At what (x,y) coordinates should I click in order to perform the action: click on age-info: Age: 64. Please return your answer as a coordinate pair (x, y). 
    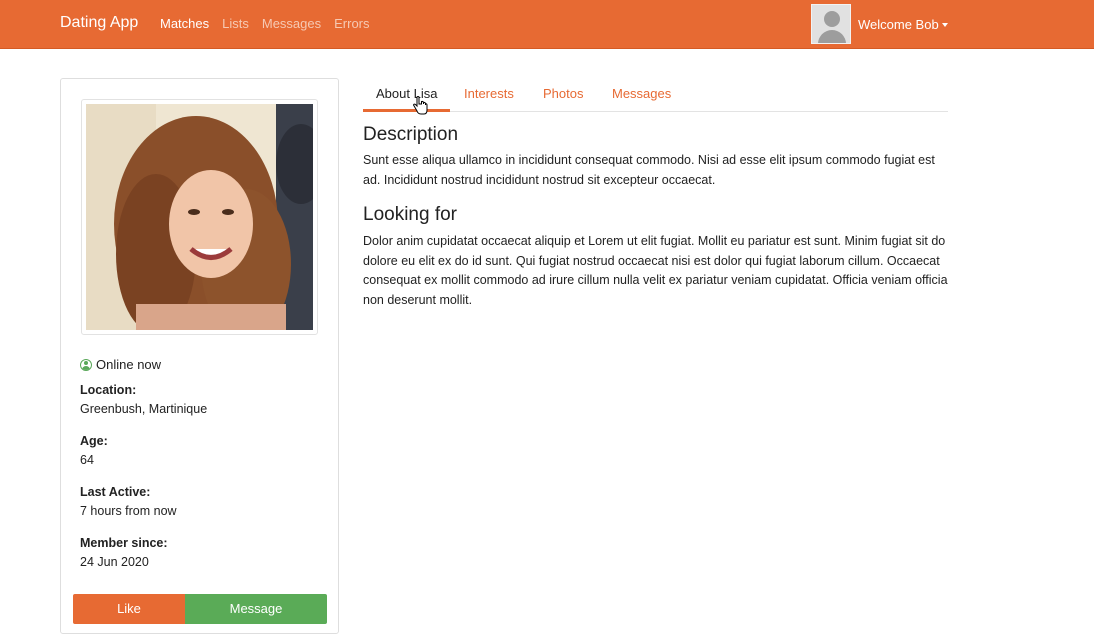
    Looking at the image, I should click on (94, 451).